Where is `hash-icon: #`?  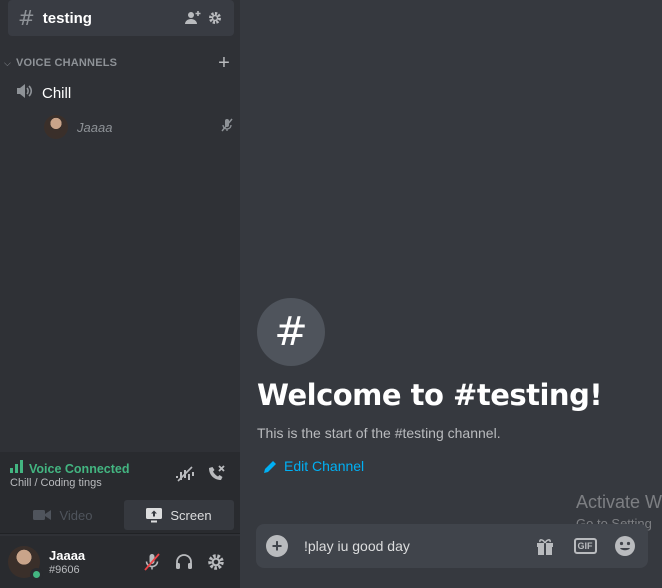
hash-icon: # is located at coordinates (26, 18).